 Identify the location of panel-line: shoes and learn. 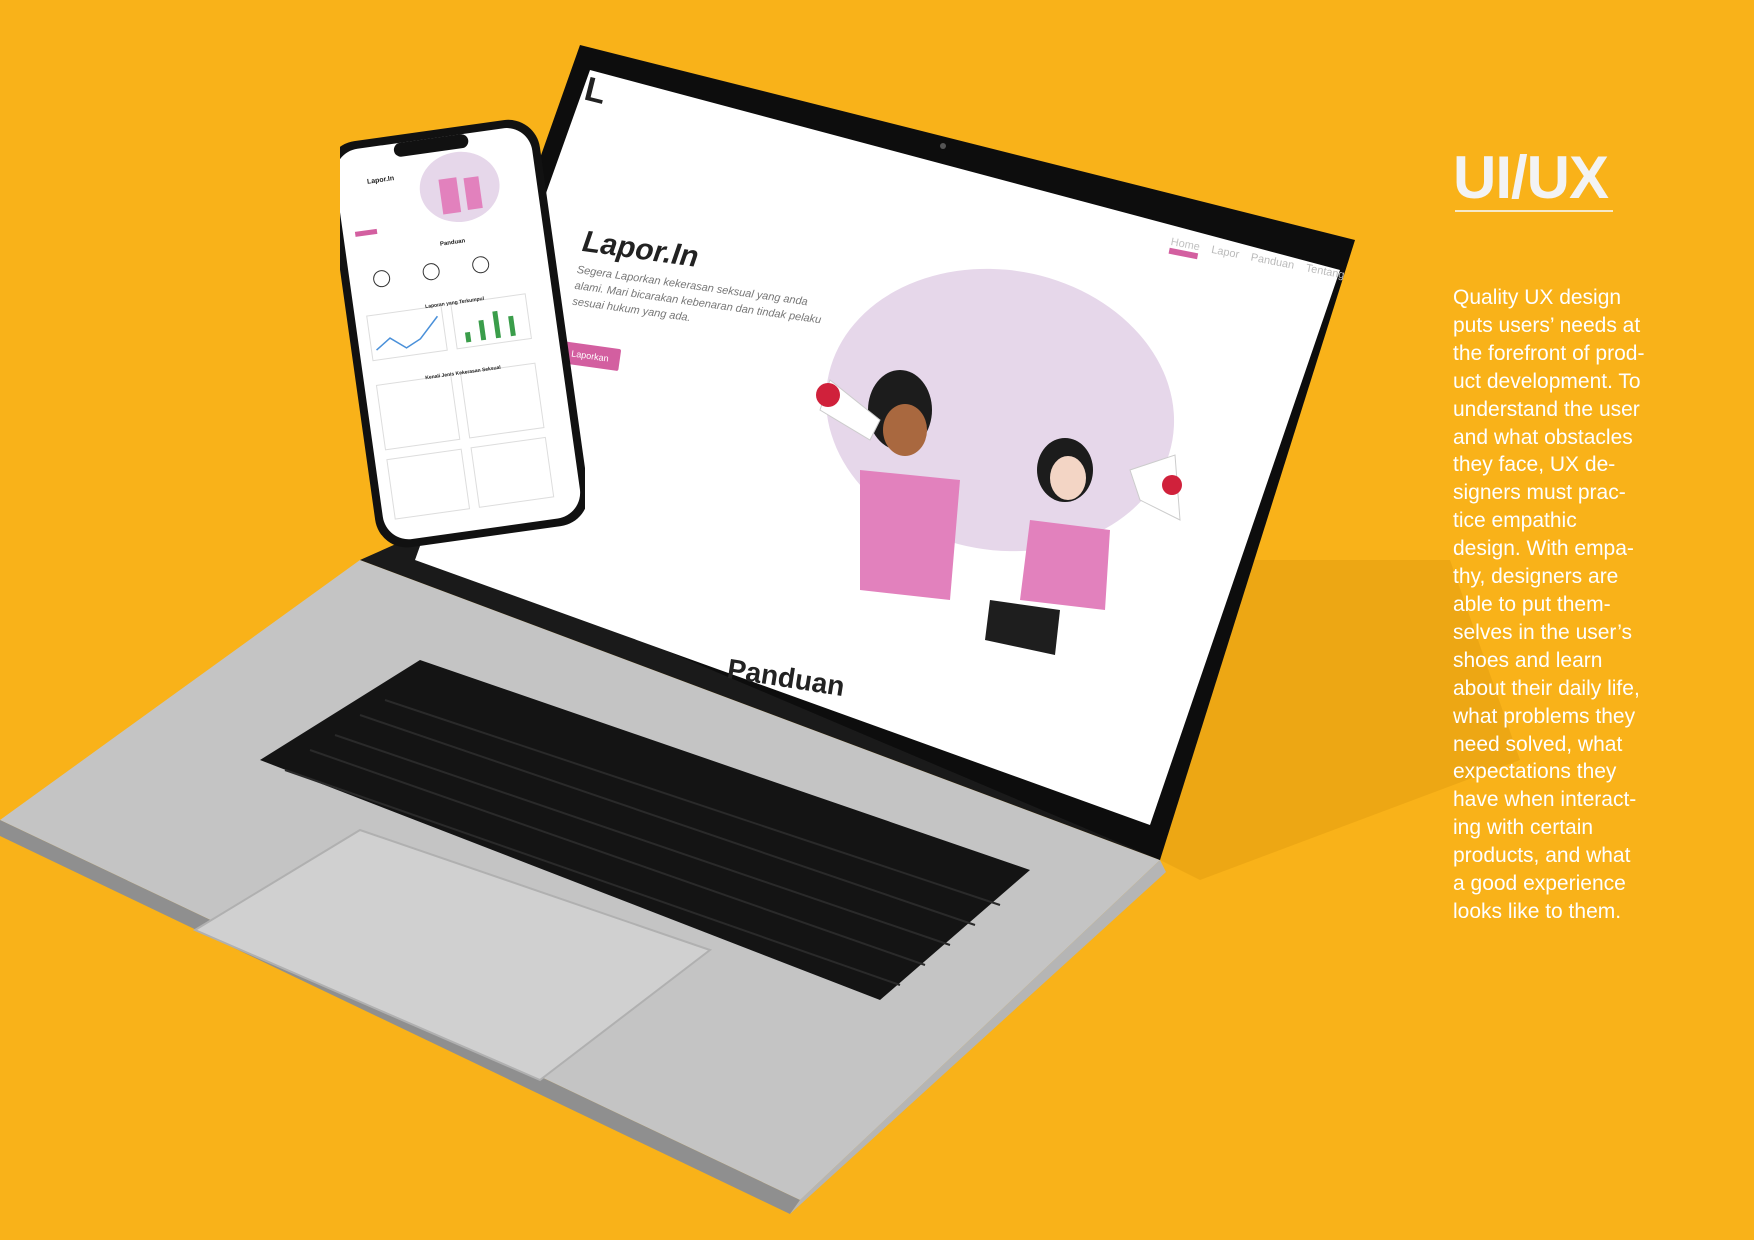
(1528, 660).